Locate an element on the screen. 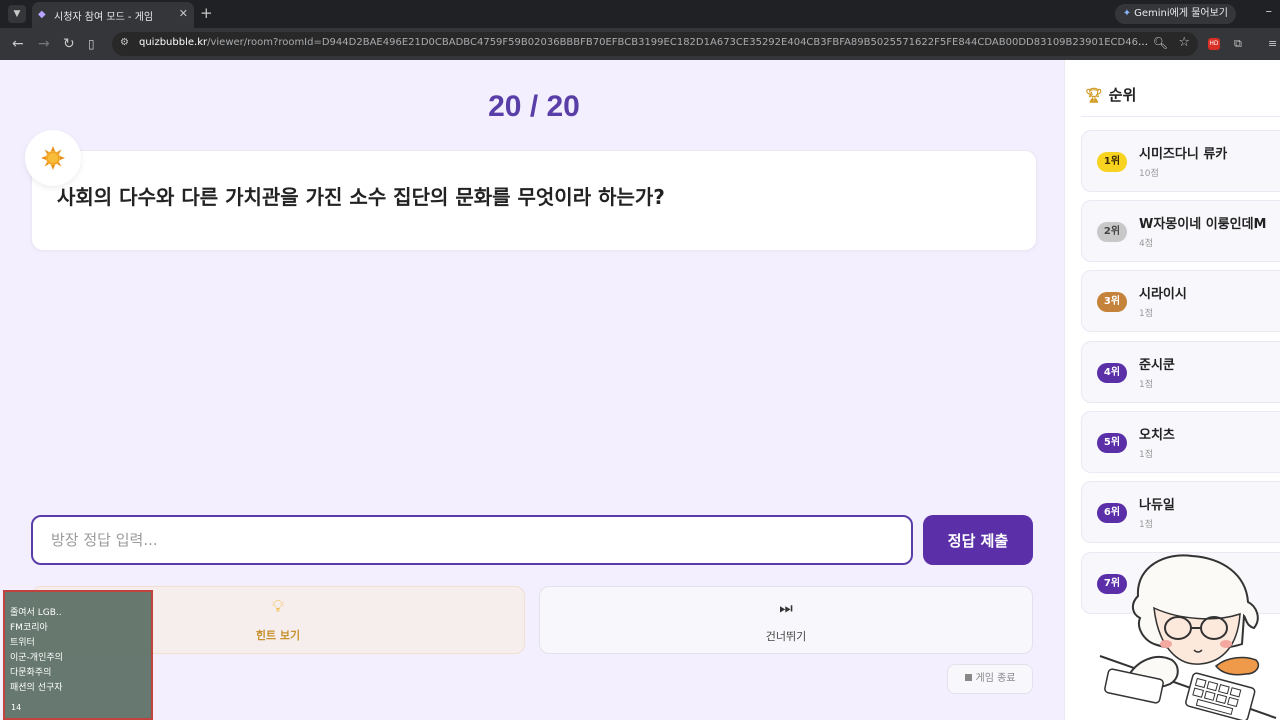  submit-answer-button: 정답 제출 is located at coordinates (978, 540).